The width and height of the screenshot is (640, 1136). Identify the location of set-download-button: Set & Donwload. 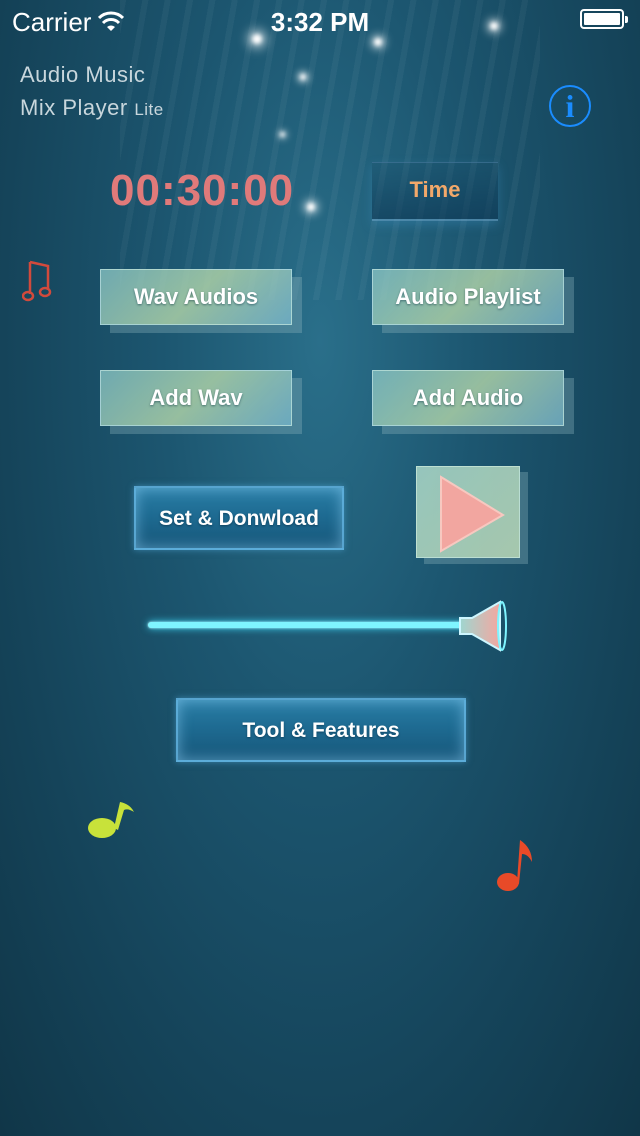
(239, 518).